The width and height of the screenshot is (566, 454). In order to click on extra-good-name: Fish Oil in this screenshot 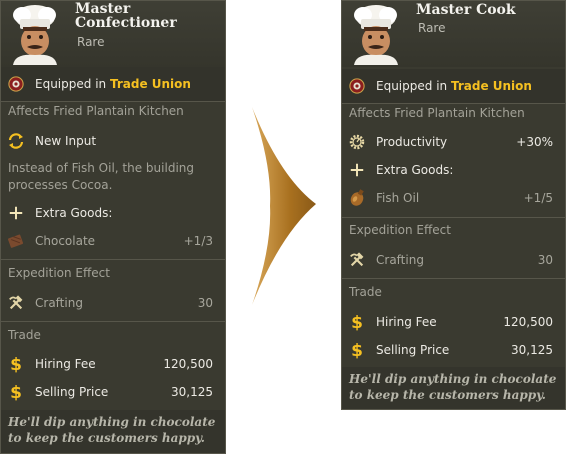, I will do `click(398, 198)`.